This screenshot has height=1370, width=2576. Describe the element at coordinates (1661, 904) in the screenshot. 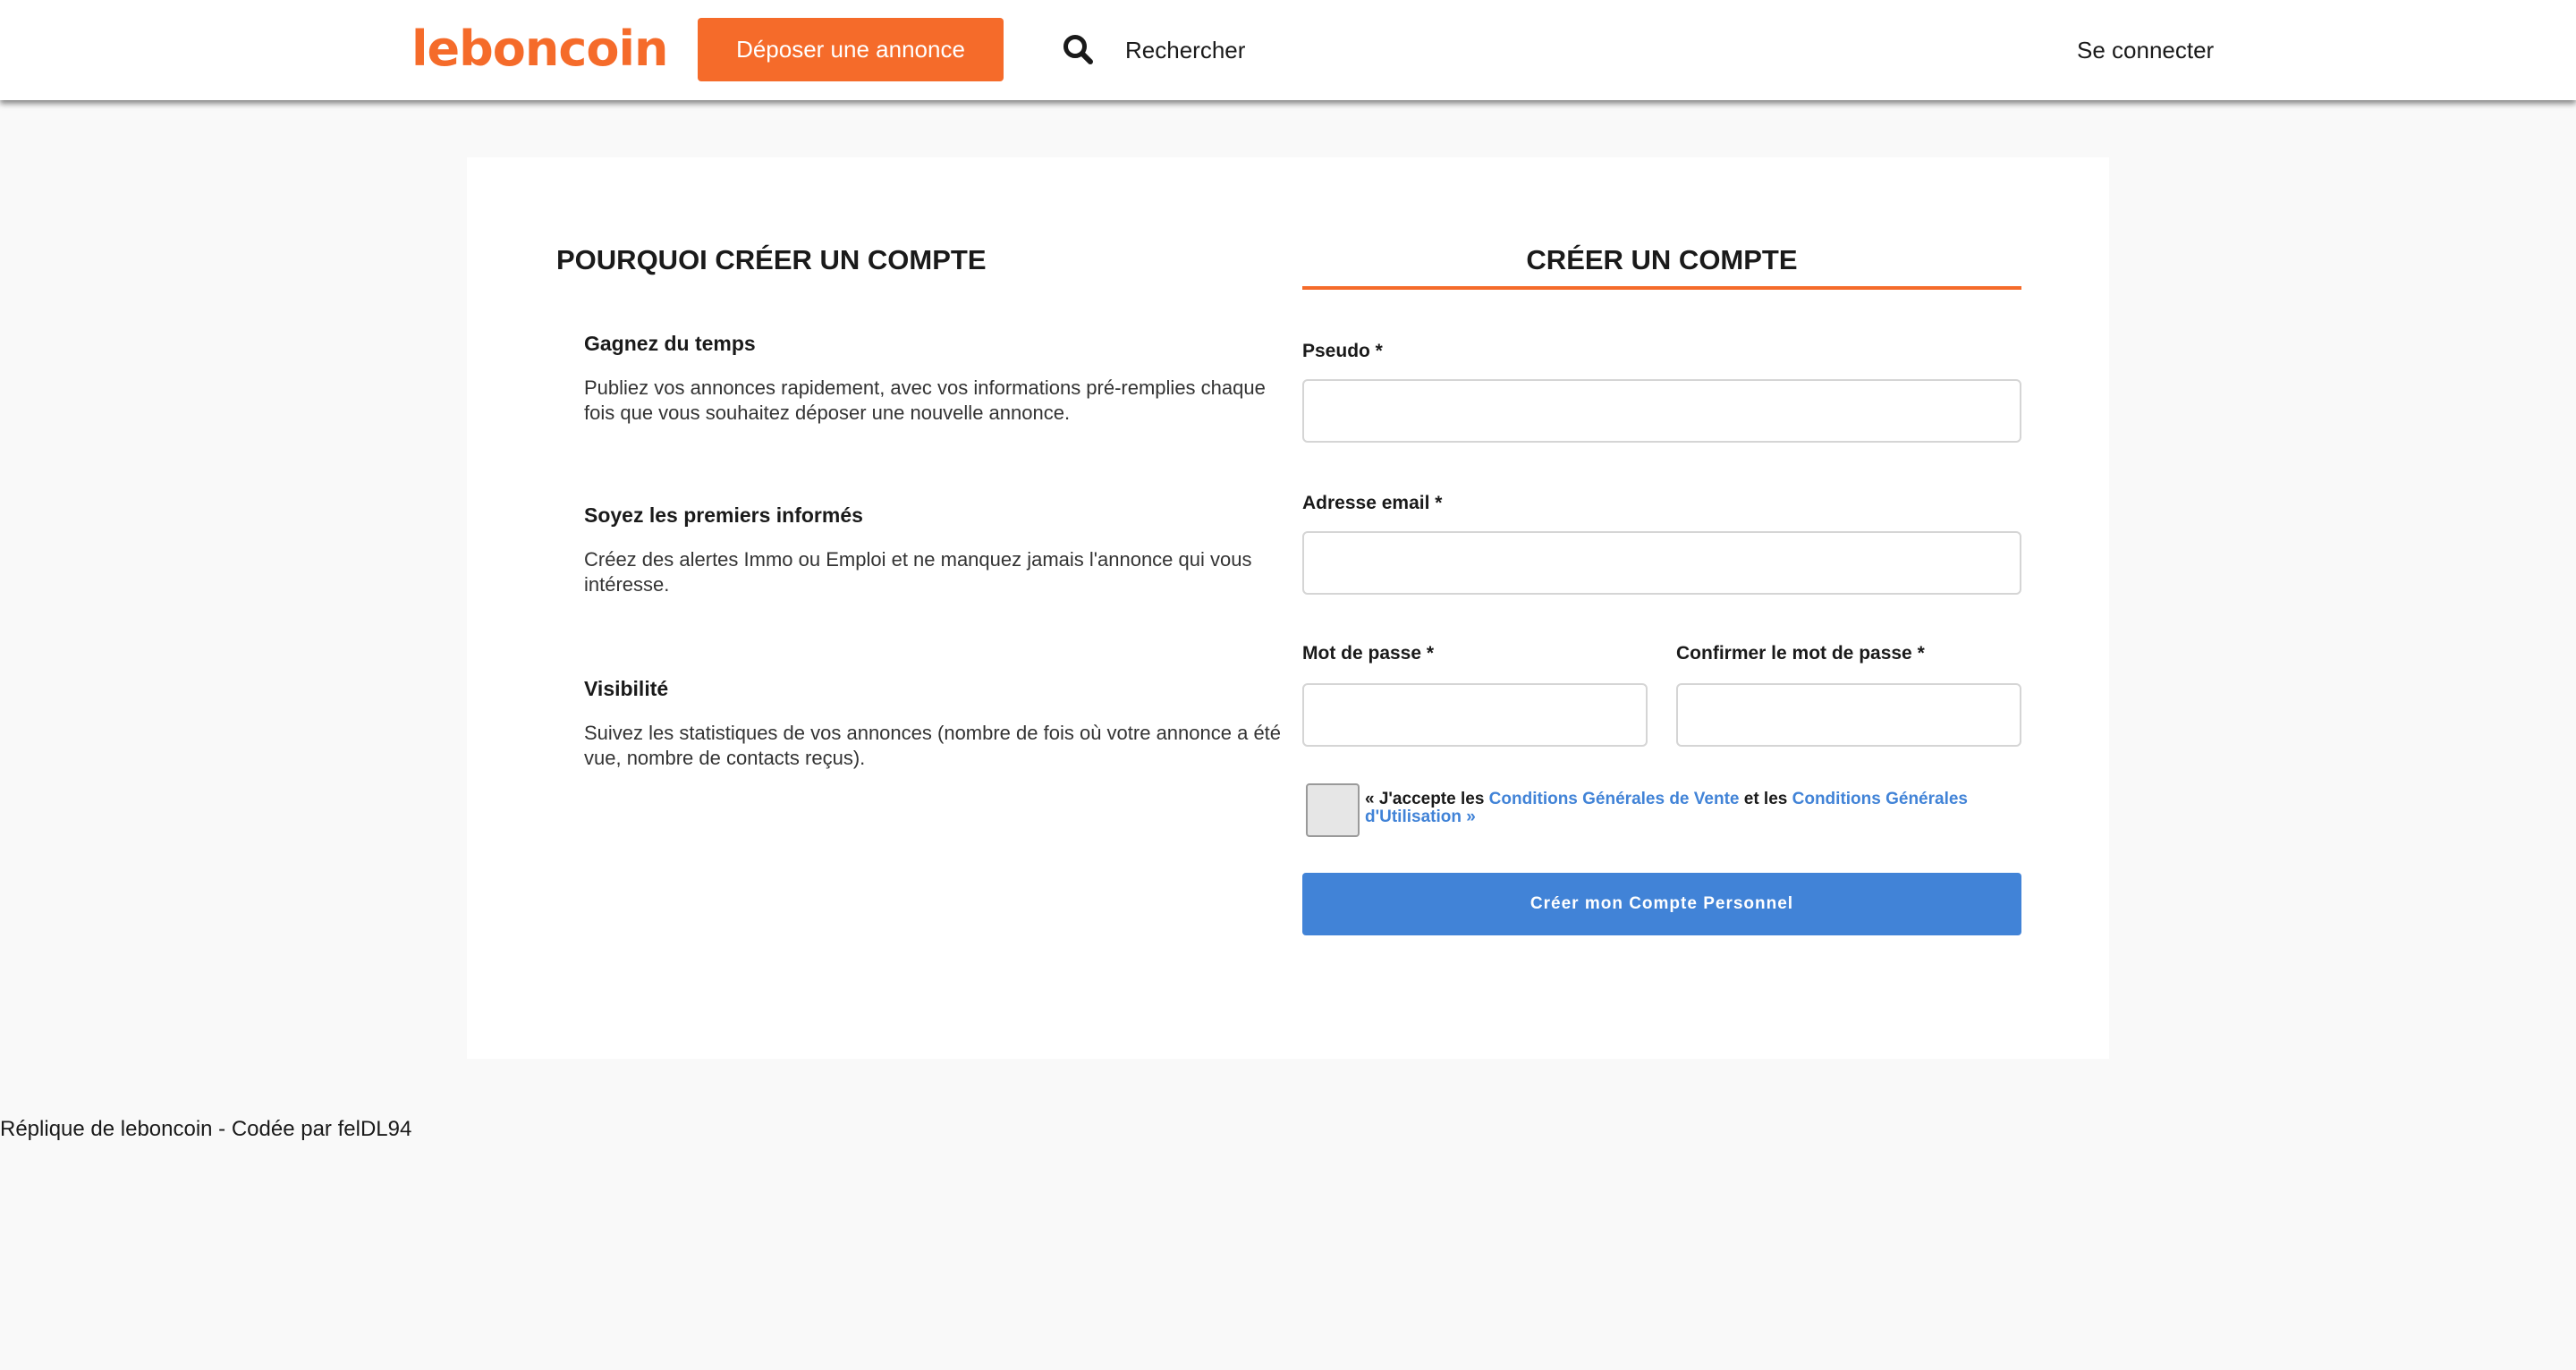

I see `create-account-button: Créer mon Compte Personnel` at that location.